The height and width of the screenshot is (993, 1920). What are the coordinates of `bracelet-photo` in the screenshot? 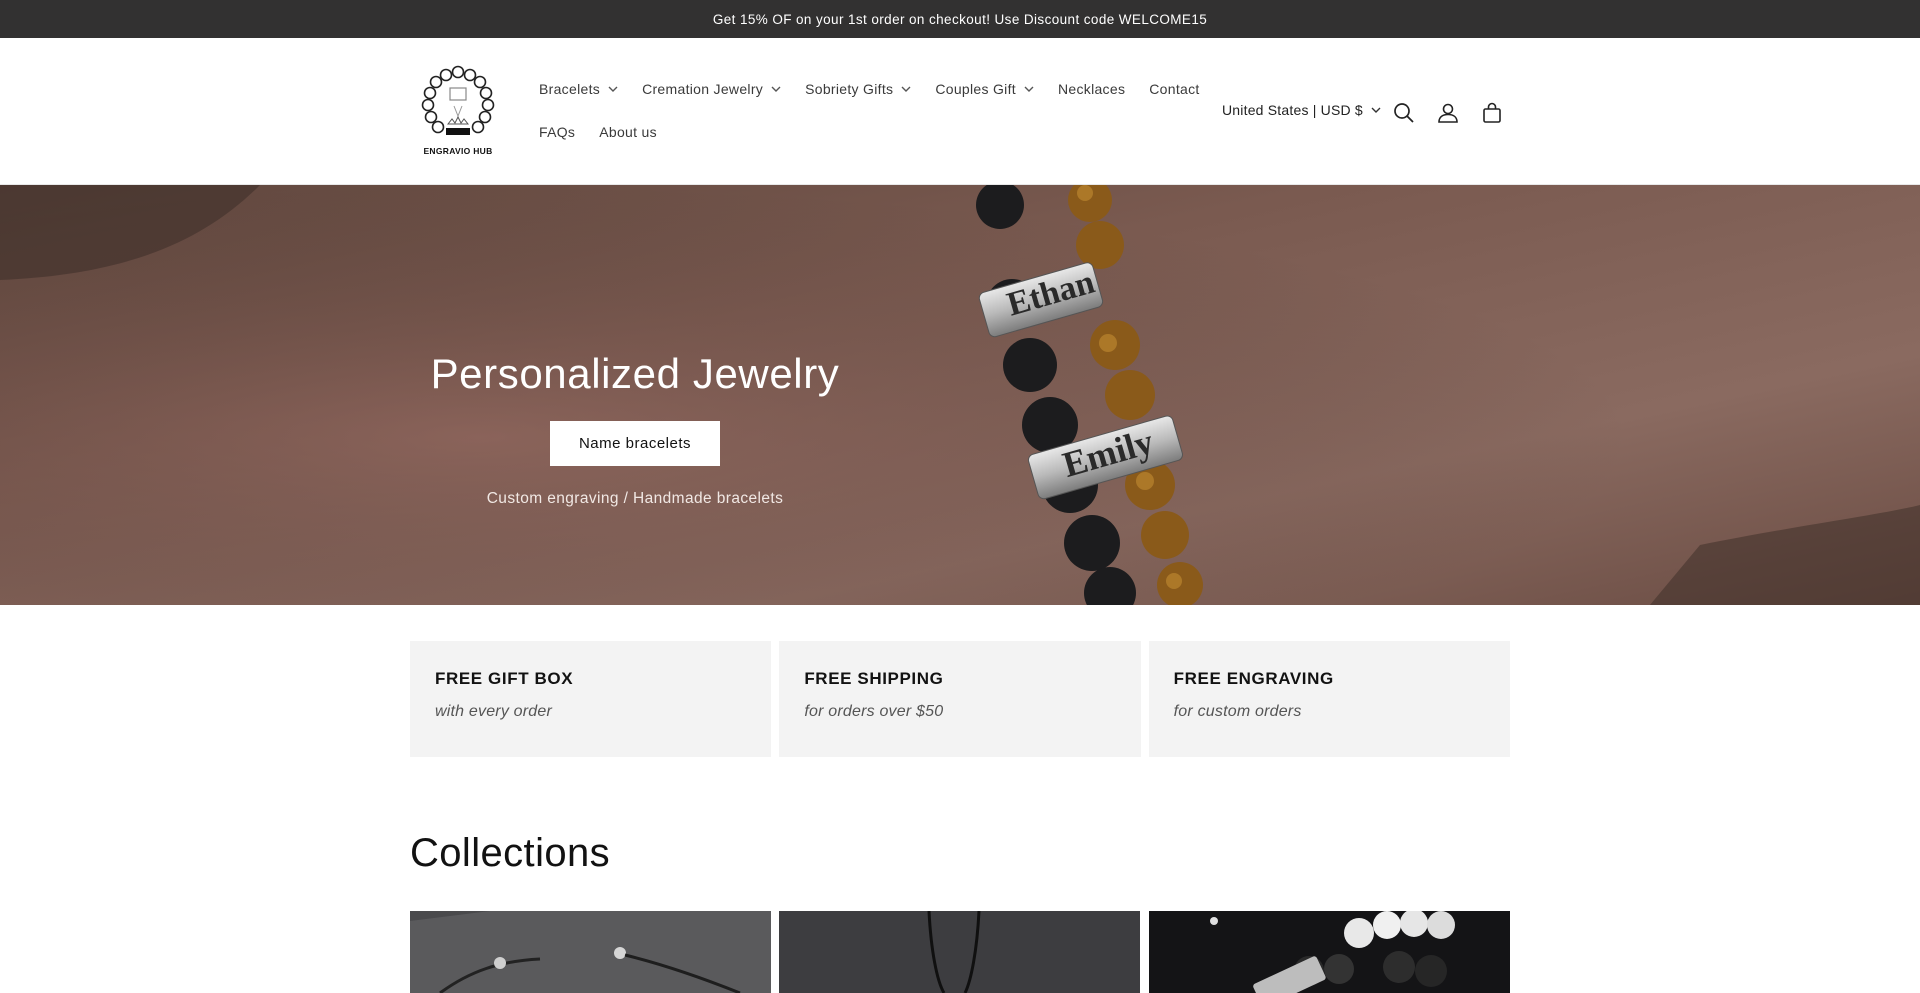 It's located at (590, 952).